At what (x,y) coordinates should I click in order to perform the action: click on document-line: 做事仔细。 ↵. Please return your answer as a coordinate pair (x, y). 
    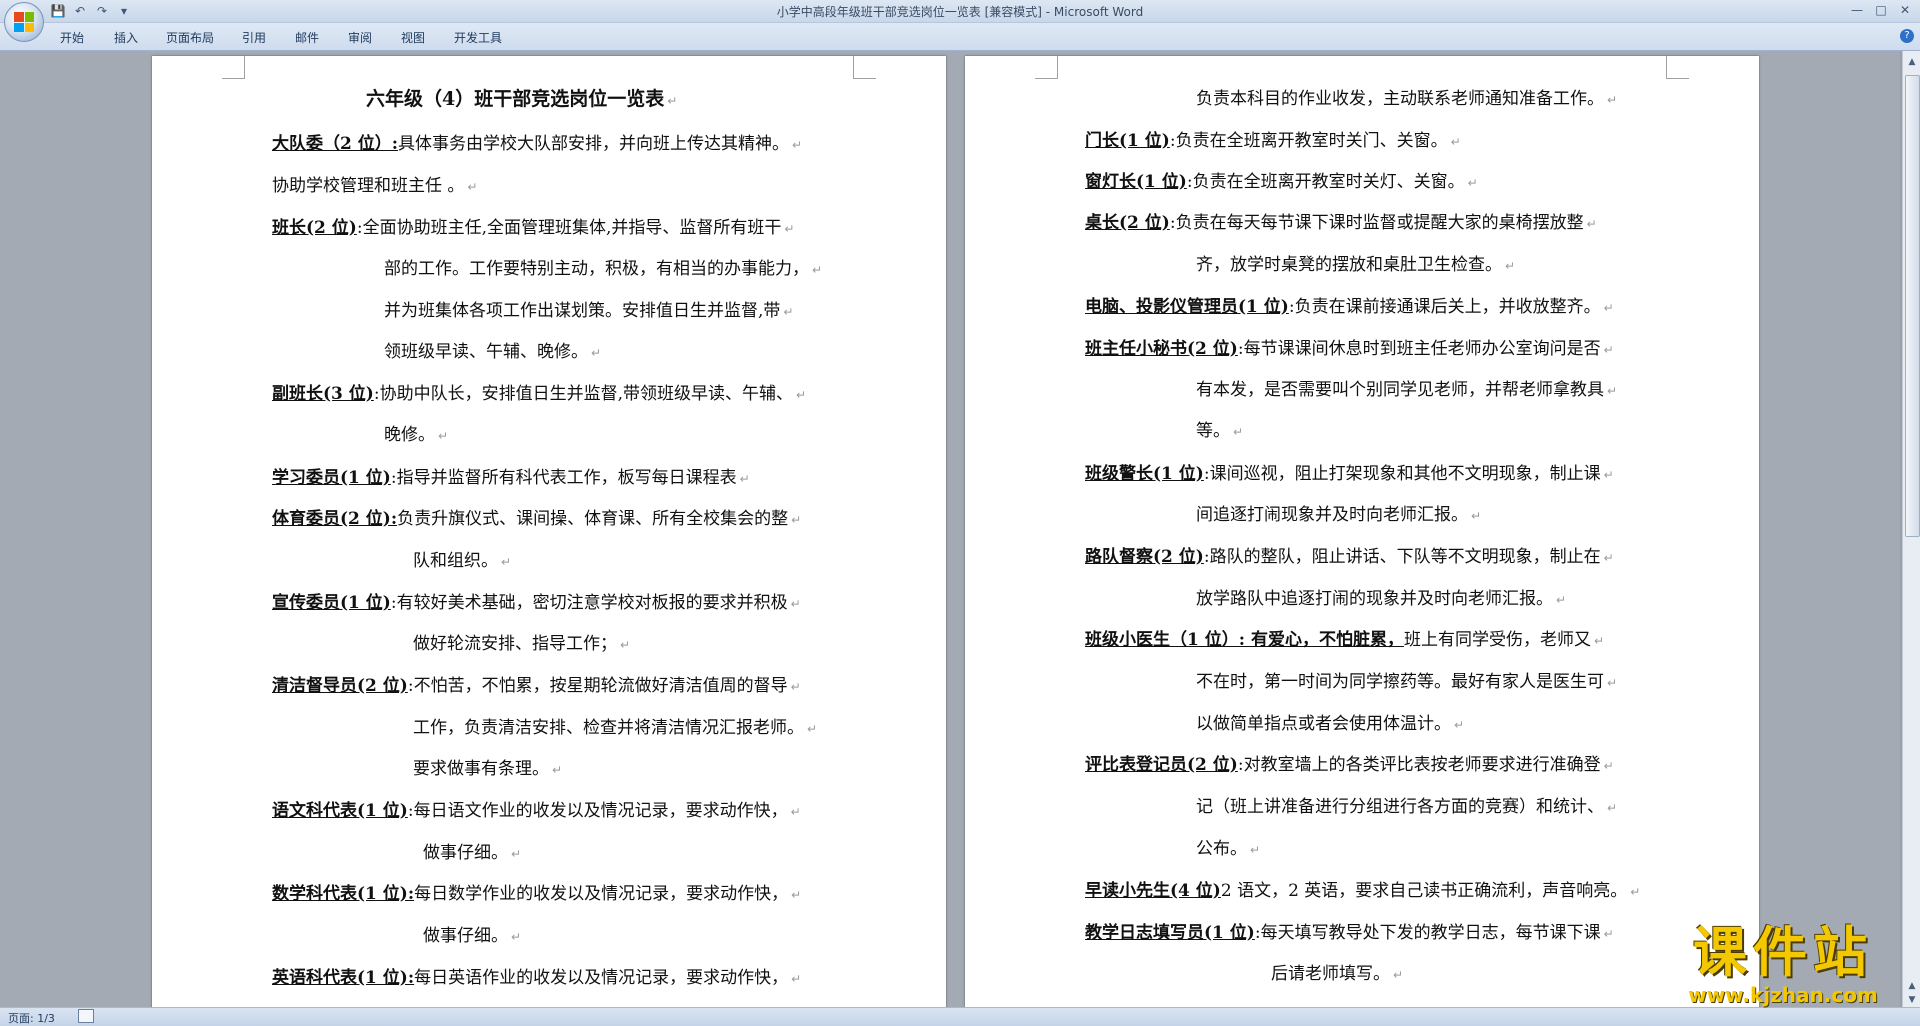
    Looking at the image, I should click on (472, 933).